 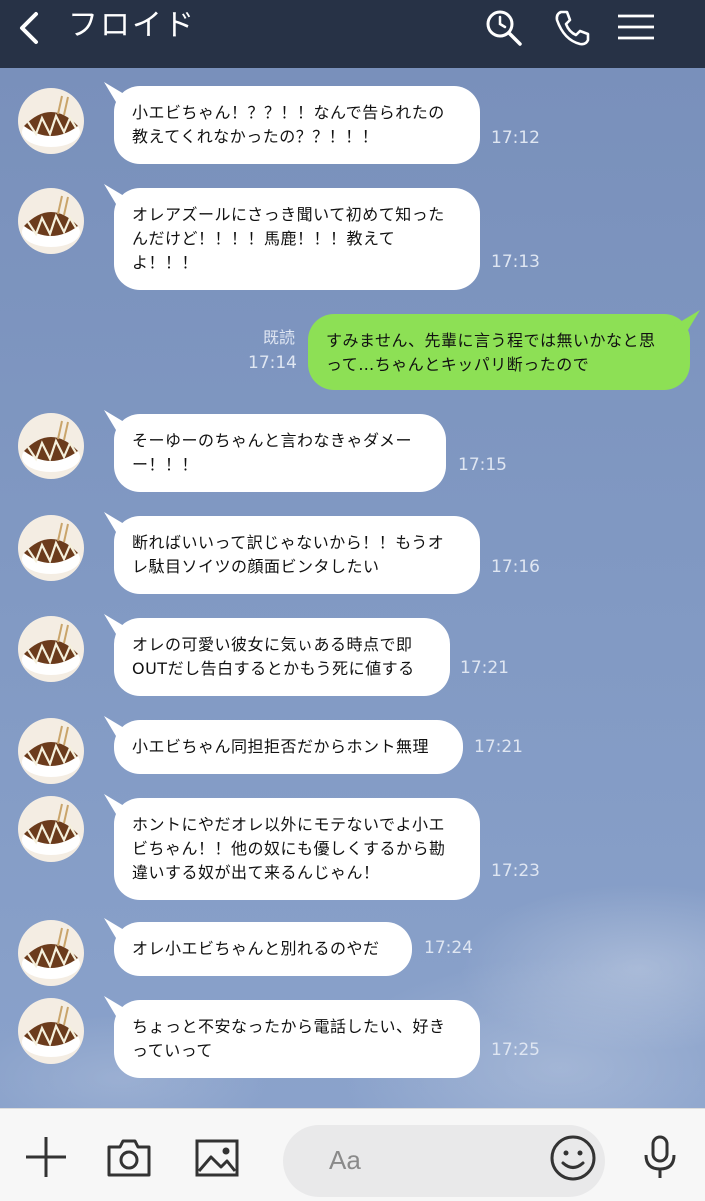 What do you see at coordinates (272, 644) in the screenshot?
I see `message-line: オレの可愛い彼女に気ぃある時点で即` at bounding box center [272, 644].